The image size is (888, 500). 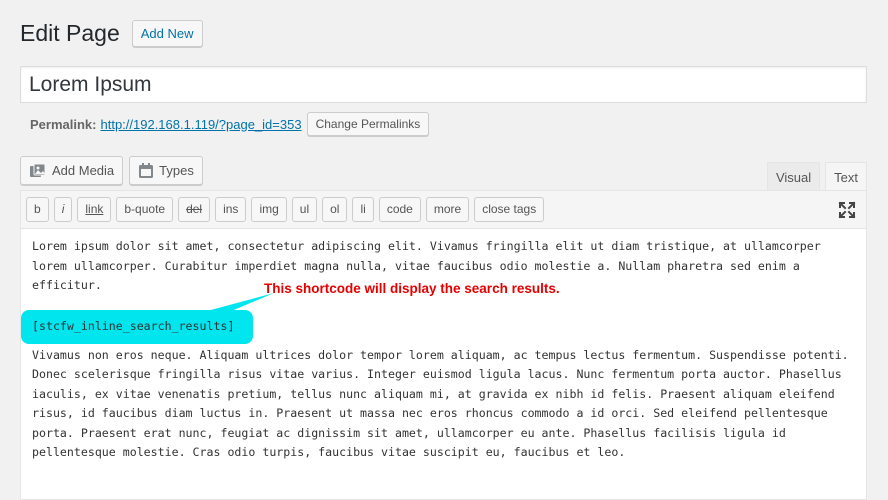 I want to click on permalink-link: http://192.168.1.119/?page_id=353, so click(x=200, y=124).